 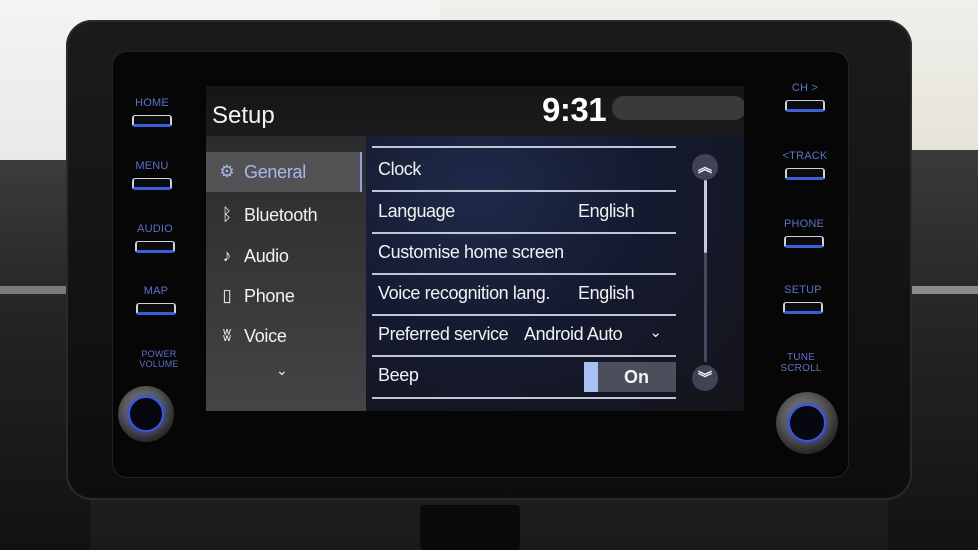 What do you see at coordinates (591, 377) in the screenshot?
I see `toggle-indicator` at bounding box center [591, 377].